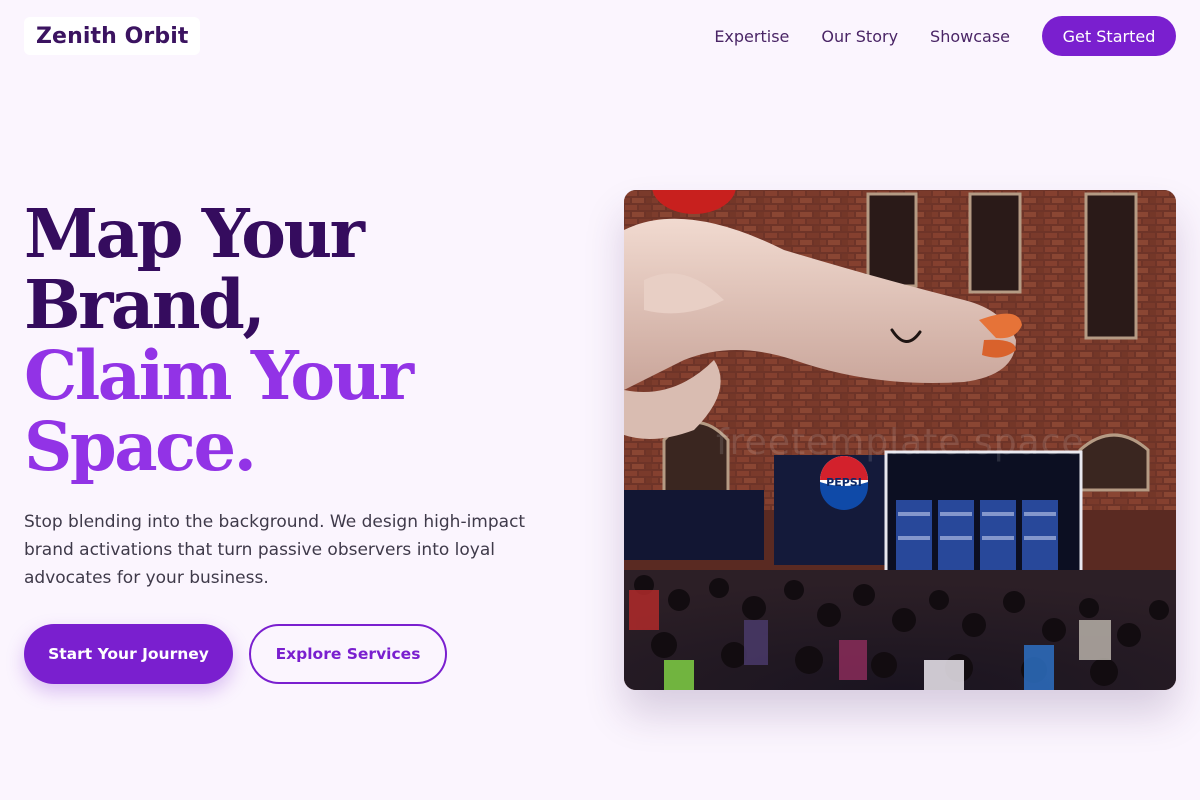  Describe the element at coordinates (128, 654) in the screenshot. I see `start-journey-button: Start Your Journey` at that location.